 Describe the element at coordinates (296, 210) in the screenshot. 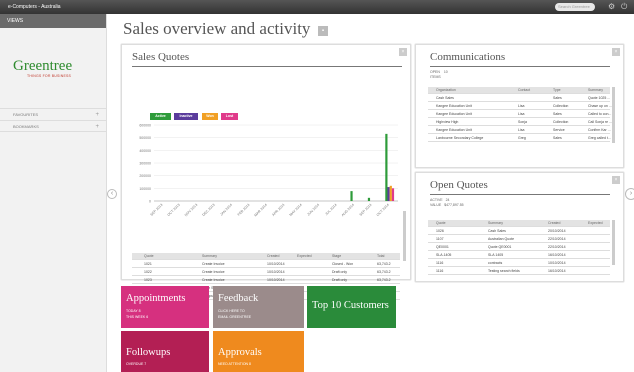

I see `x-tick-label: MAY 2014` at that location.